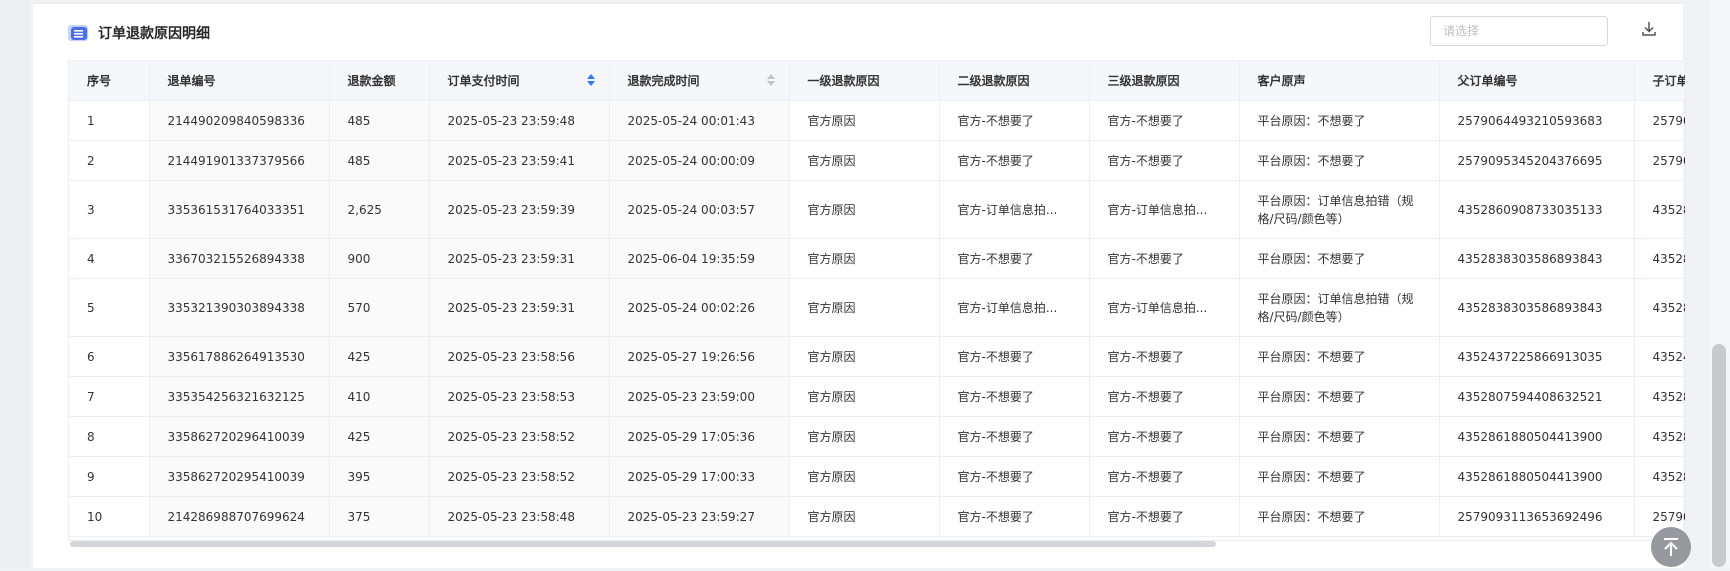 This screenshot has height=571, width=1730. What do you see at coordinates (379, 258) in the screenshot?
I see `table-cell: 900` at bounding box center [379, 258].